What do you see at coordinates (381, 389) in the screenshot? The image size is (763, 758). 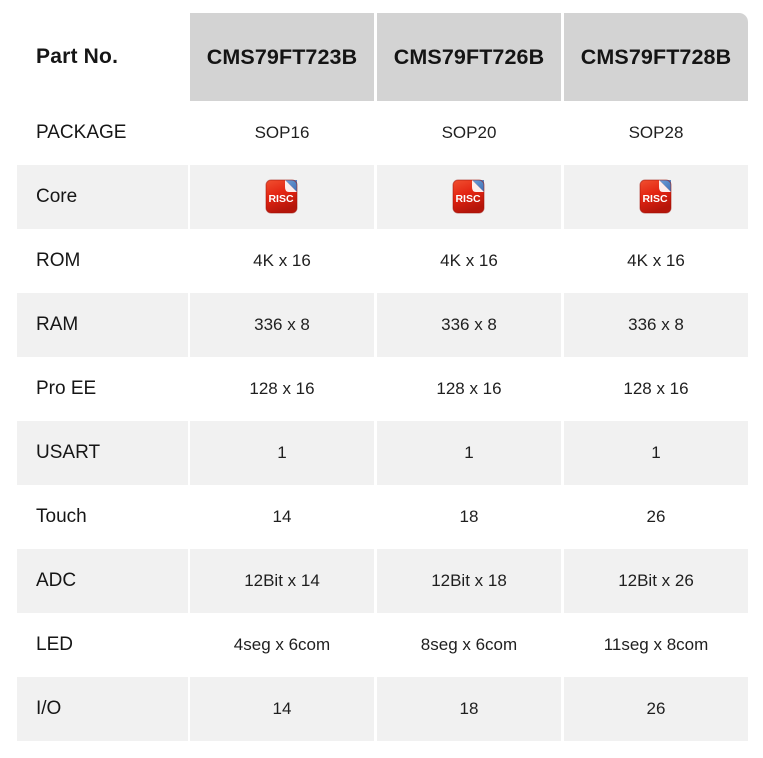 I see `table-row: Pro EE 128 x 16 128 x 16 128 x 16` at bounding box center [381, 389].